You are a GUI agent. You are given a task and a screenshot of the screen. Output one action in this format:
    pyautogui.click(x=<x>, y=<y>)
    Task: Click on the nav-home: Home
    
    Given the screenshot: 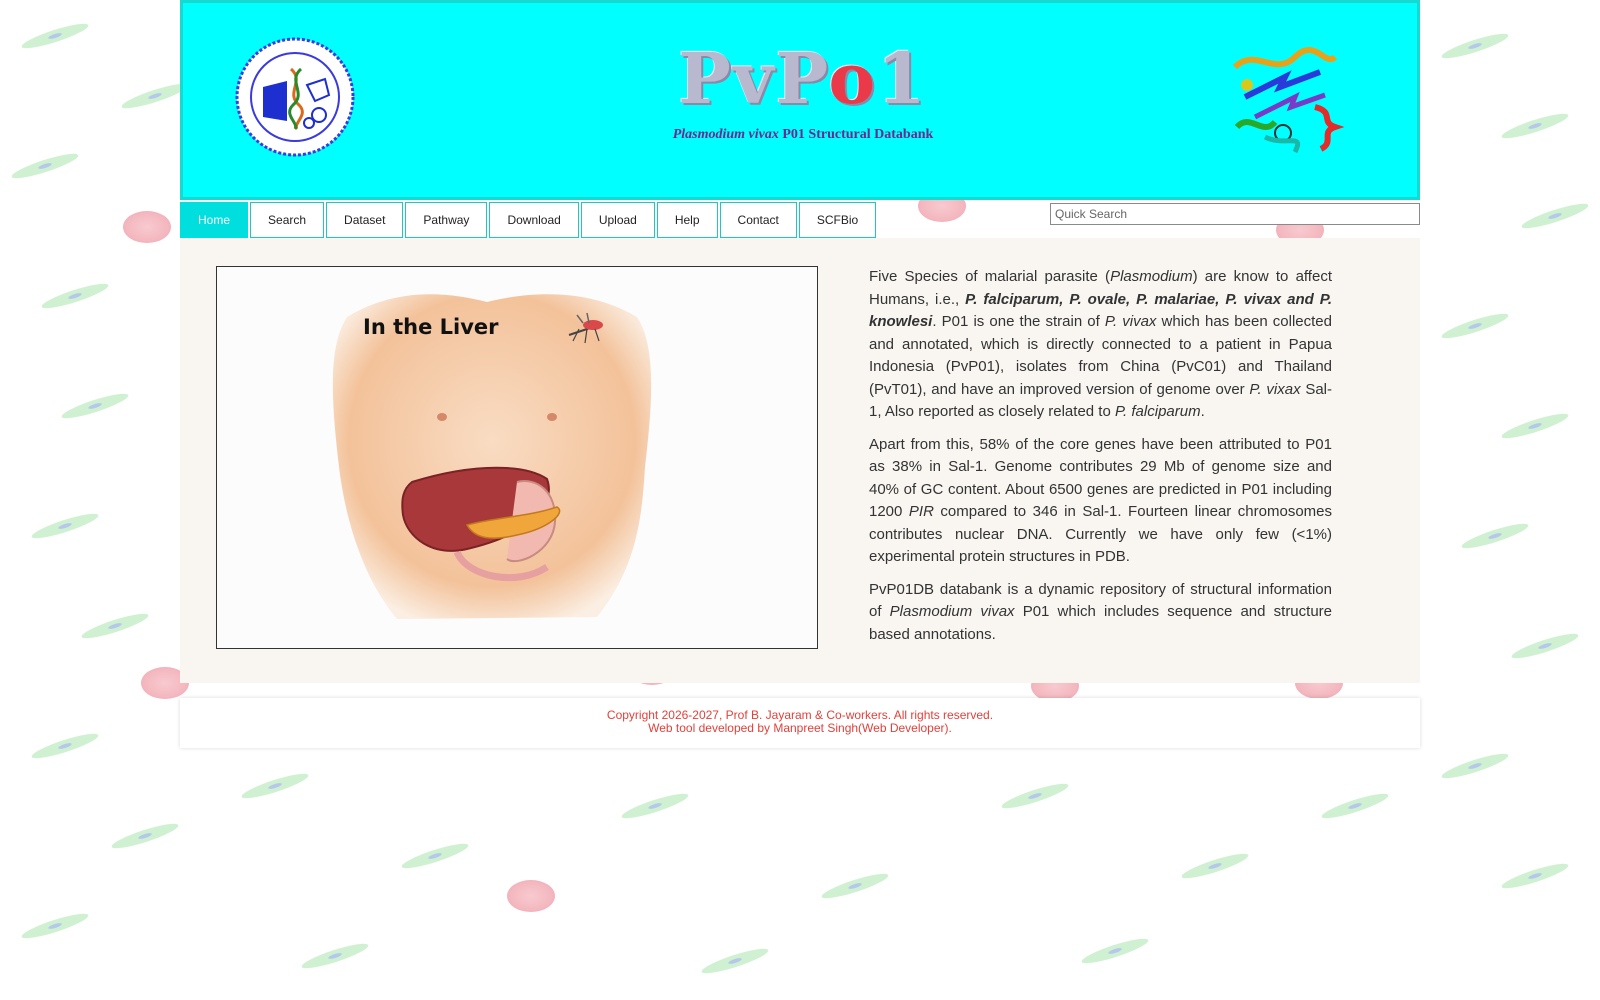 What is the action you would take?
    pyautogui.click(x=214, y=220)
    